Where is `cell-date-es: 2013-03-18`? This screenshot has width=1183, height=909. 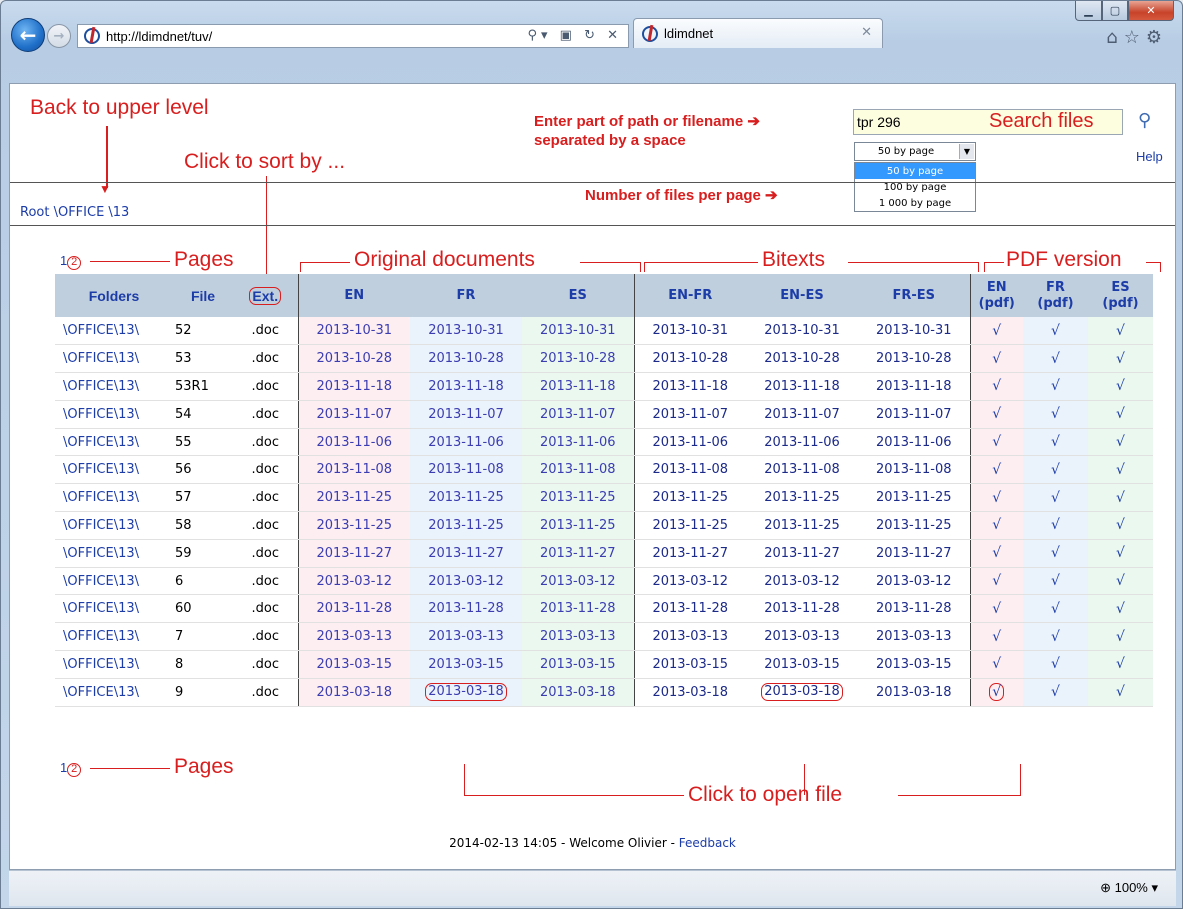
cell-date-es: 2013-03-18 is located at coordinates (578, 692).